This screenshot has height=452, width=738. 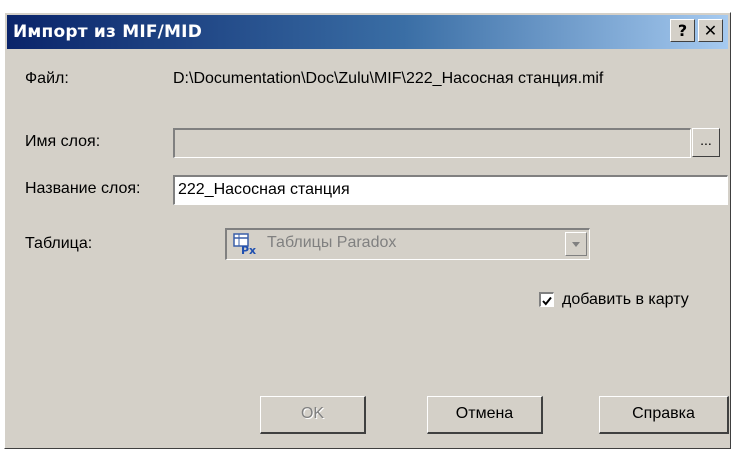 I want to click on help-title-button: ?, so click(x=682, y=30).